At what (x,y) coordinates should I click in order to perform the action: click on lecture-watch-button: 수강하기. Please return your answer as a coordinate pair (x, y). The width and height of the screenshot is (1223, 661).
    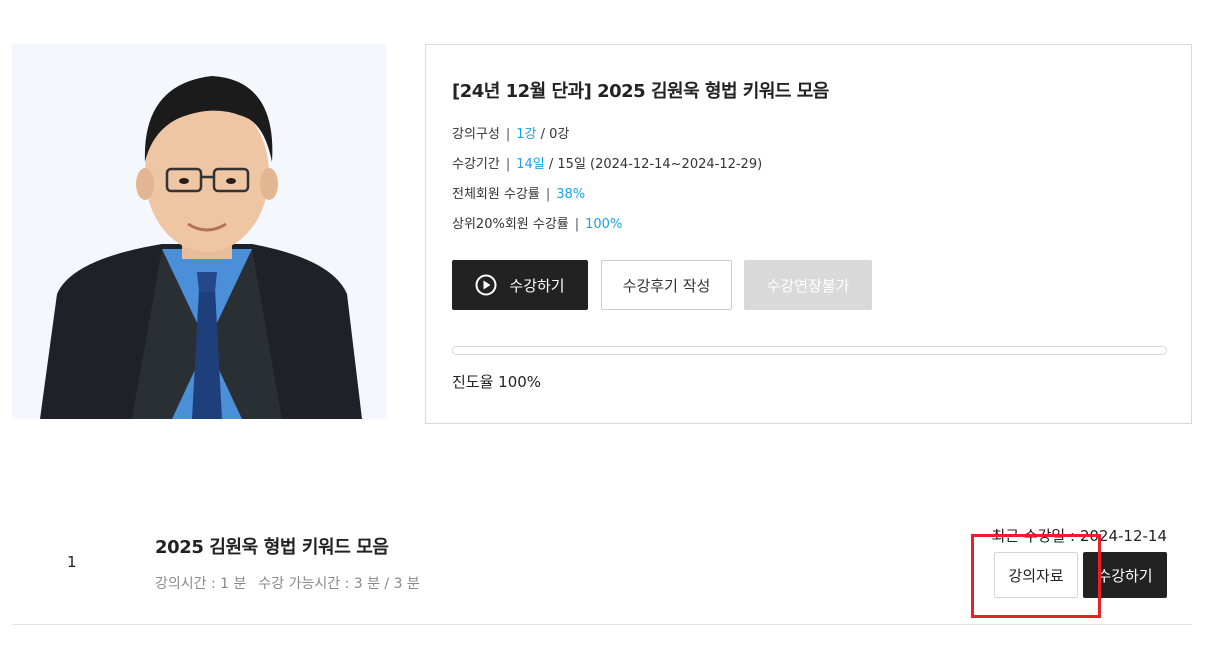
    Looking at the image, I should click on (1125, 575).